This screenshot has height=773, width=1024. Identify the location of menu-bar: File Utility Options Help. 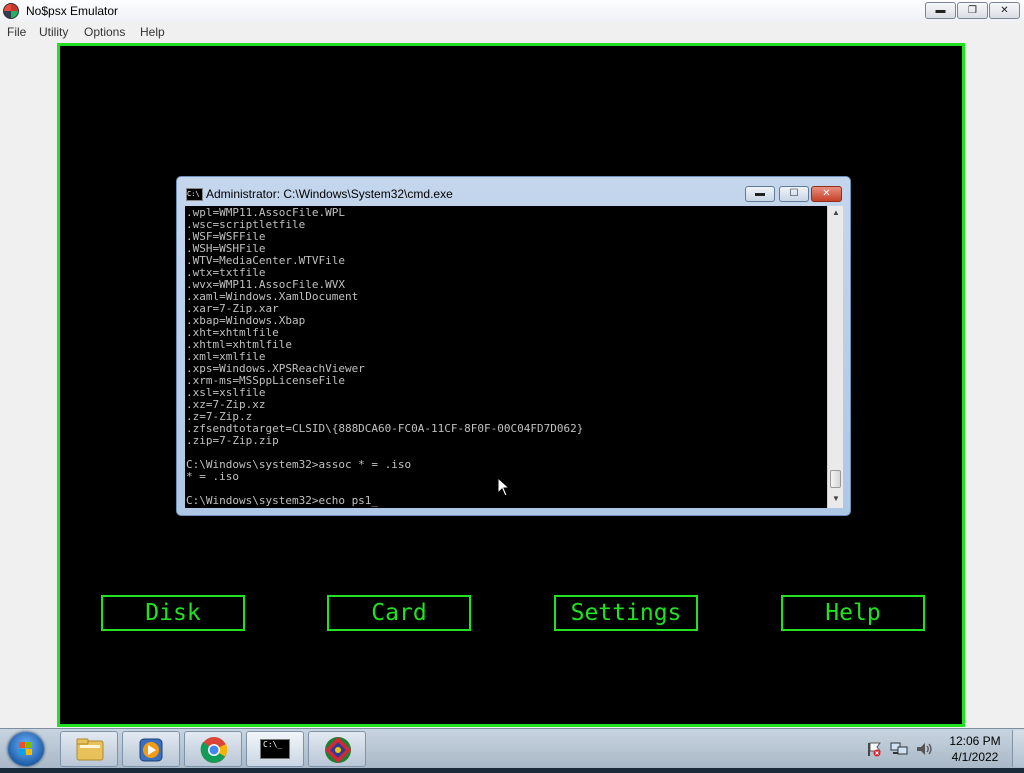
(512, 32).